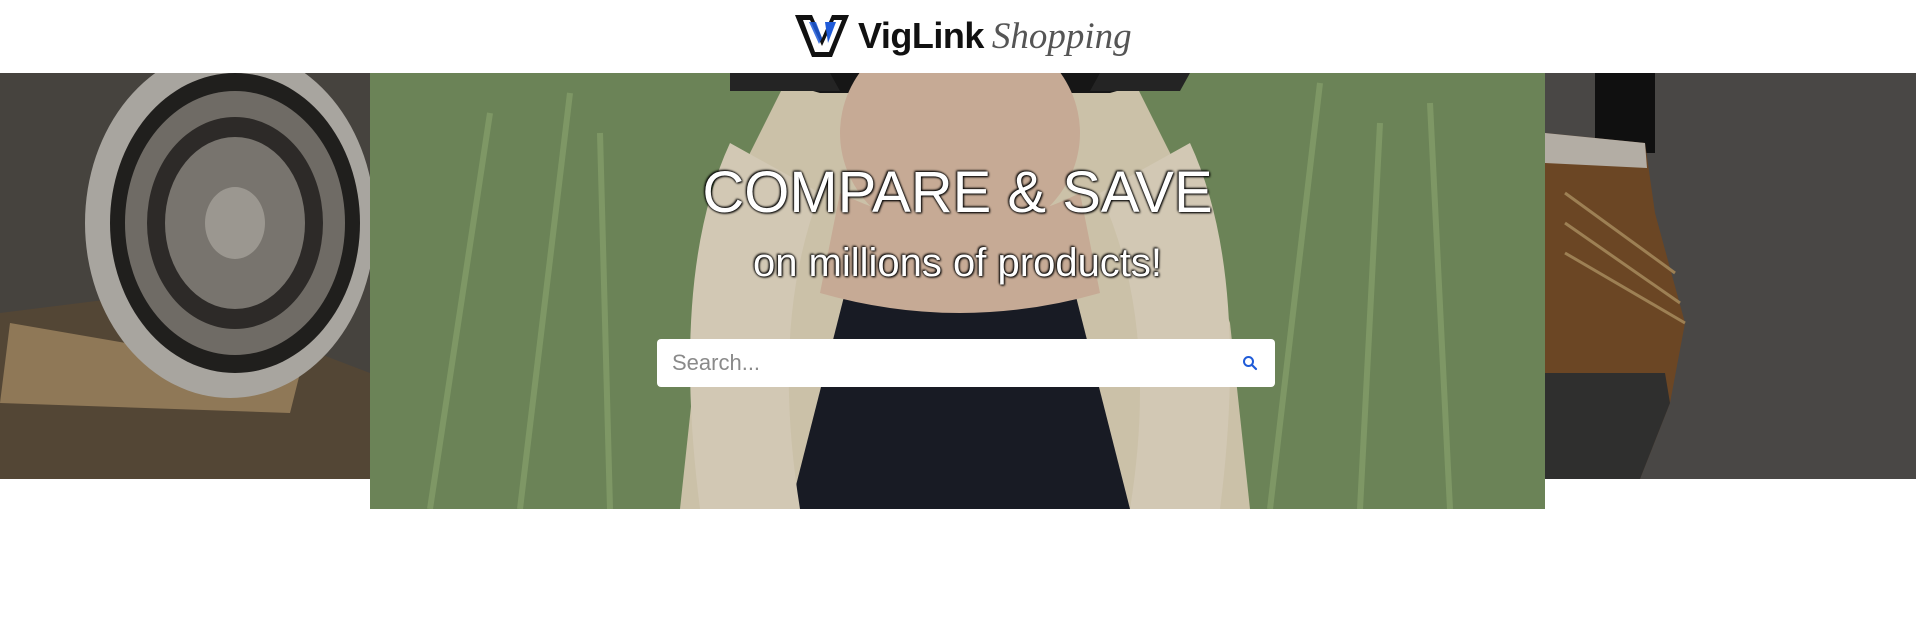 Image resolution: width=1916 pixels, height=639 pixels. I want to click on search-bar, so click(966, 363).